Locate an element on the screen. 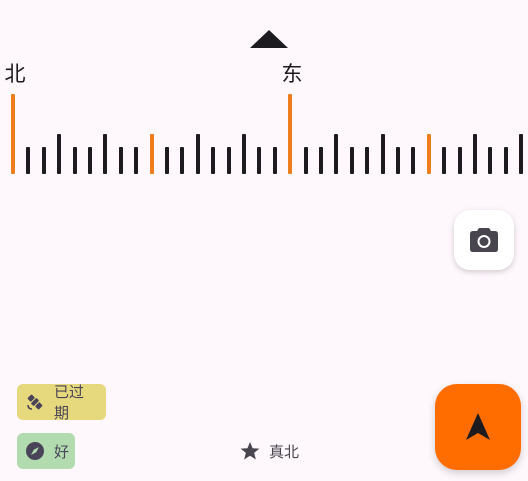 The width and height of the screenshot is (528, 481). compass-icon is located at coordinates (35, 451).